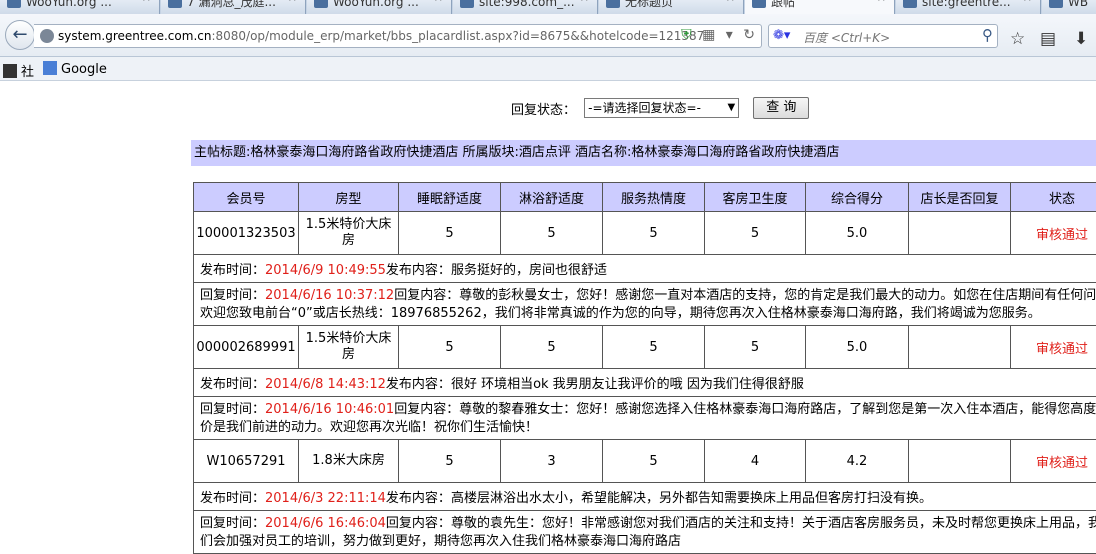 This screenshot has width=1096, height=554. Describe the element at coordinates (246, 197) in the screenshot. I see `column-header-member: 会员号` at that location.